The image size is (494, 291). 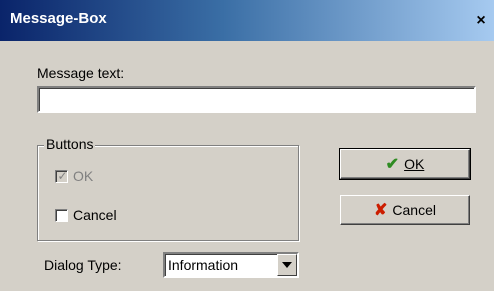 I want to click on dialog-type-select: Information, so click(x=231, y=265).